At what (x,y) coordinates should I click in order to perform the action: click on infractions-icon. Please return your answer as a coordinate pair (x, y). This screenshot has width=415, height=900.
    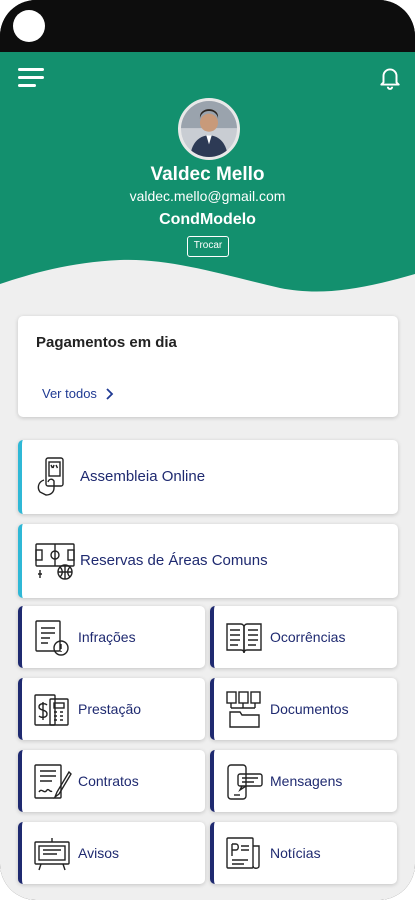
    Looking at the image, I should click on (52, 638).